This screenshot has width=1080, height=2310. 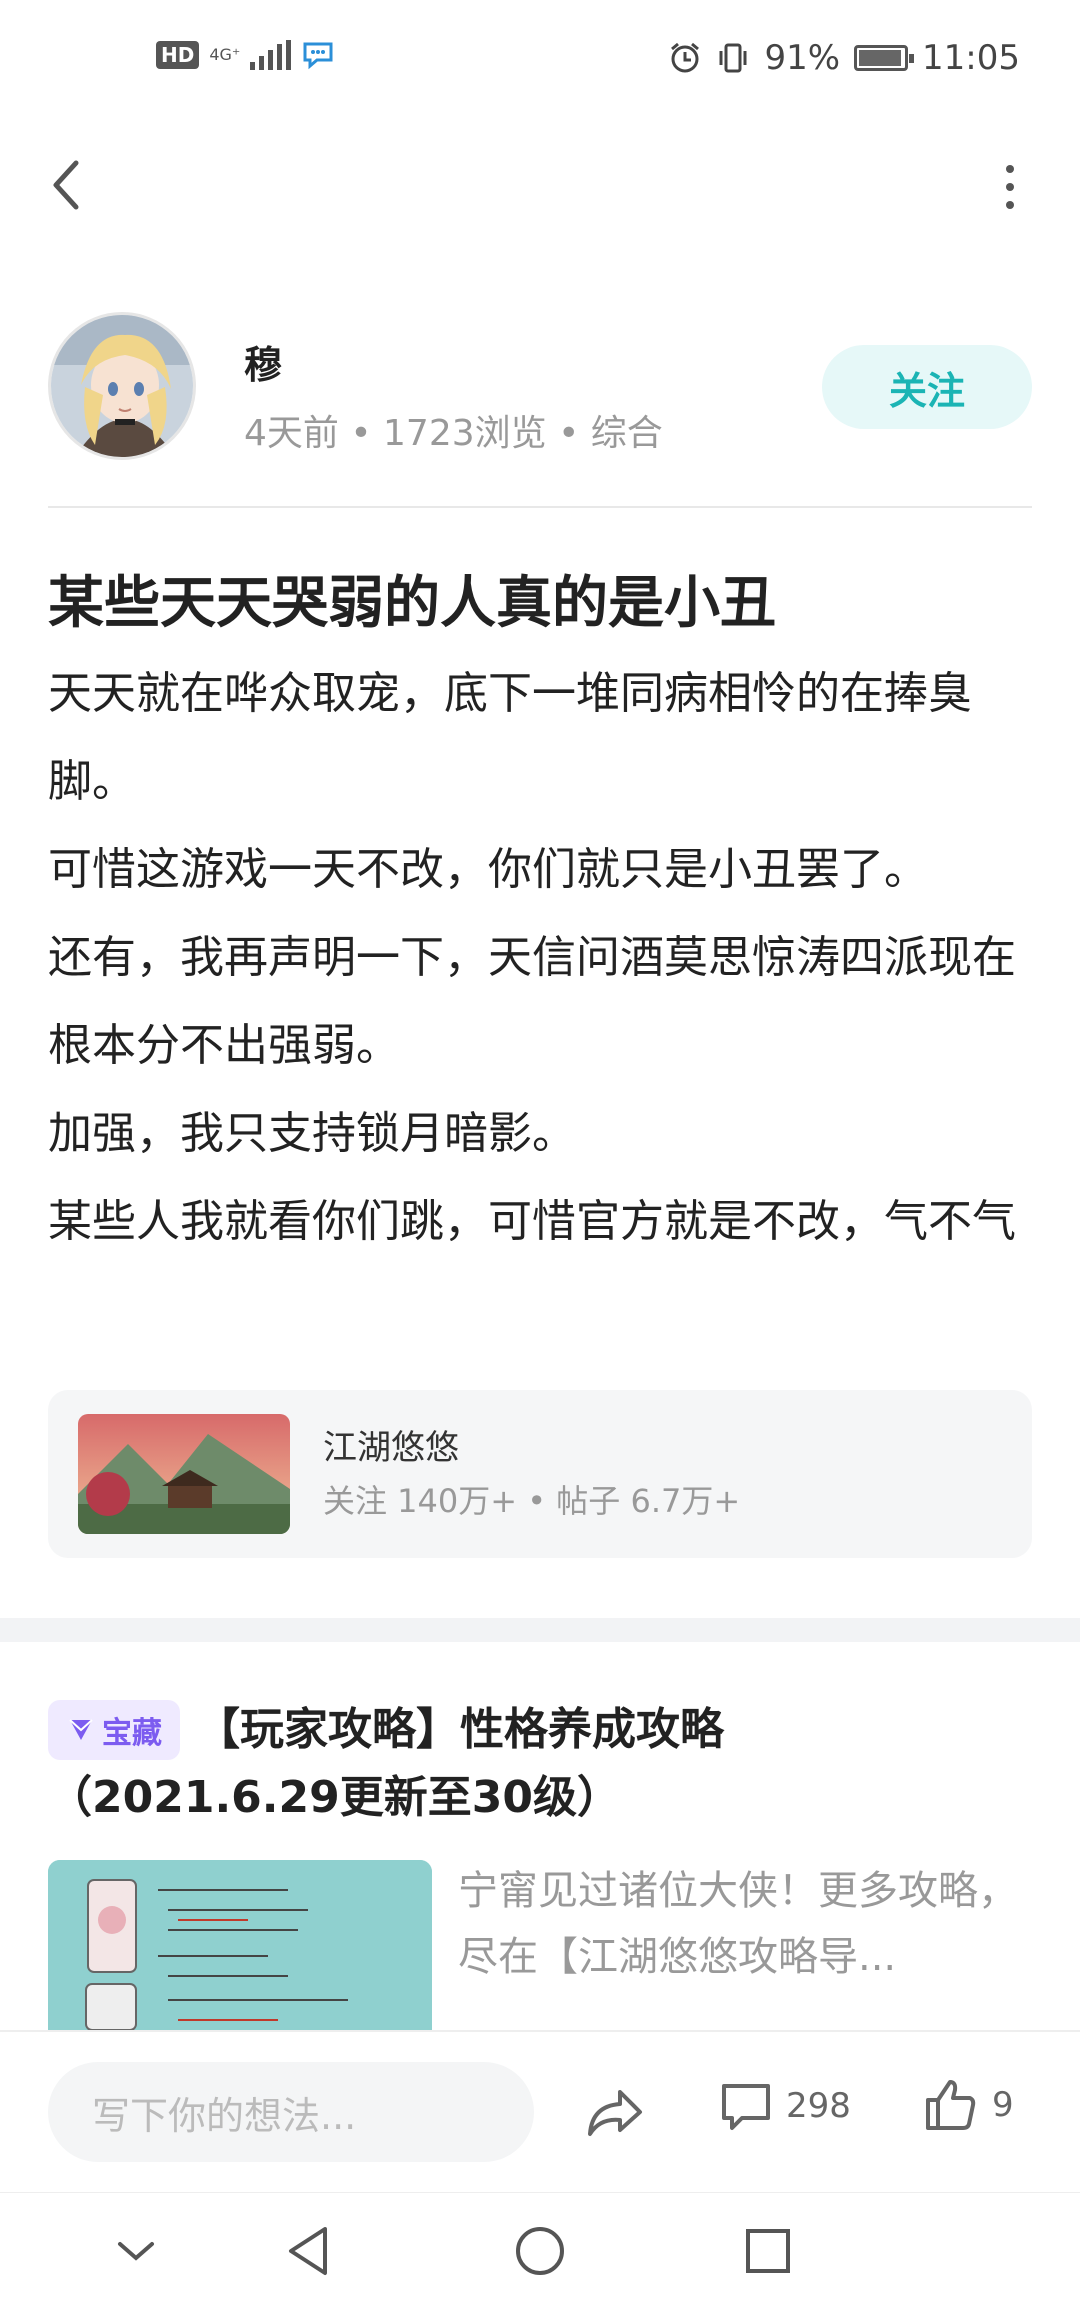 I want to click on post-paragraph: 天天就在哗众取宠，底下一堆同病相怜的在捧臭脚。, so click(x=510, y=737).